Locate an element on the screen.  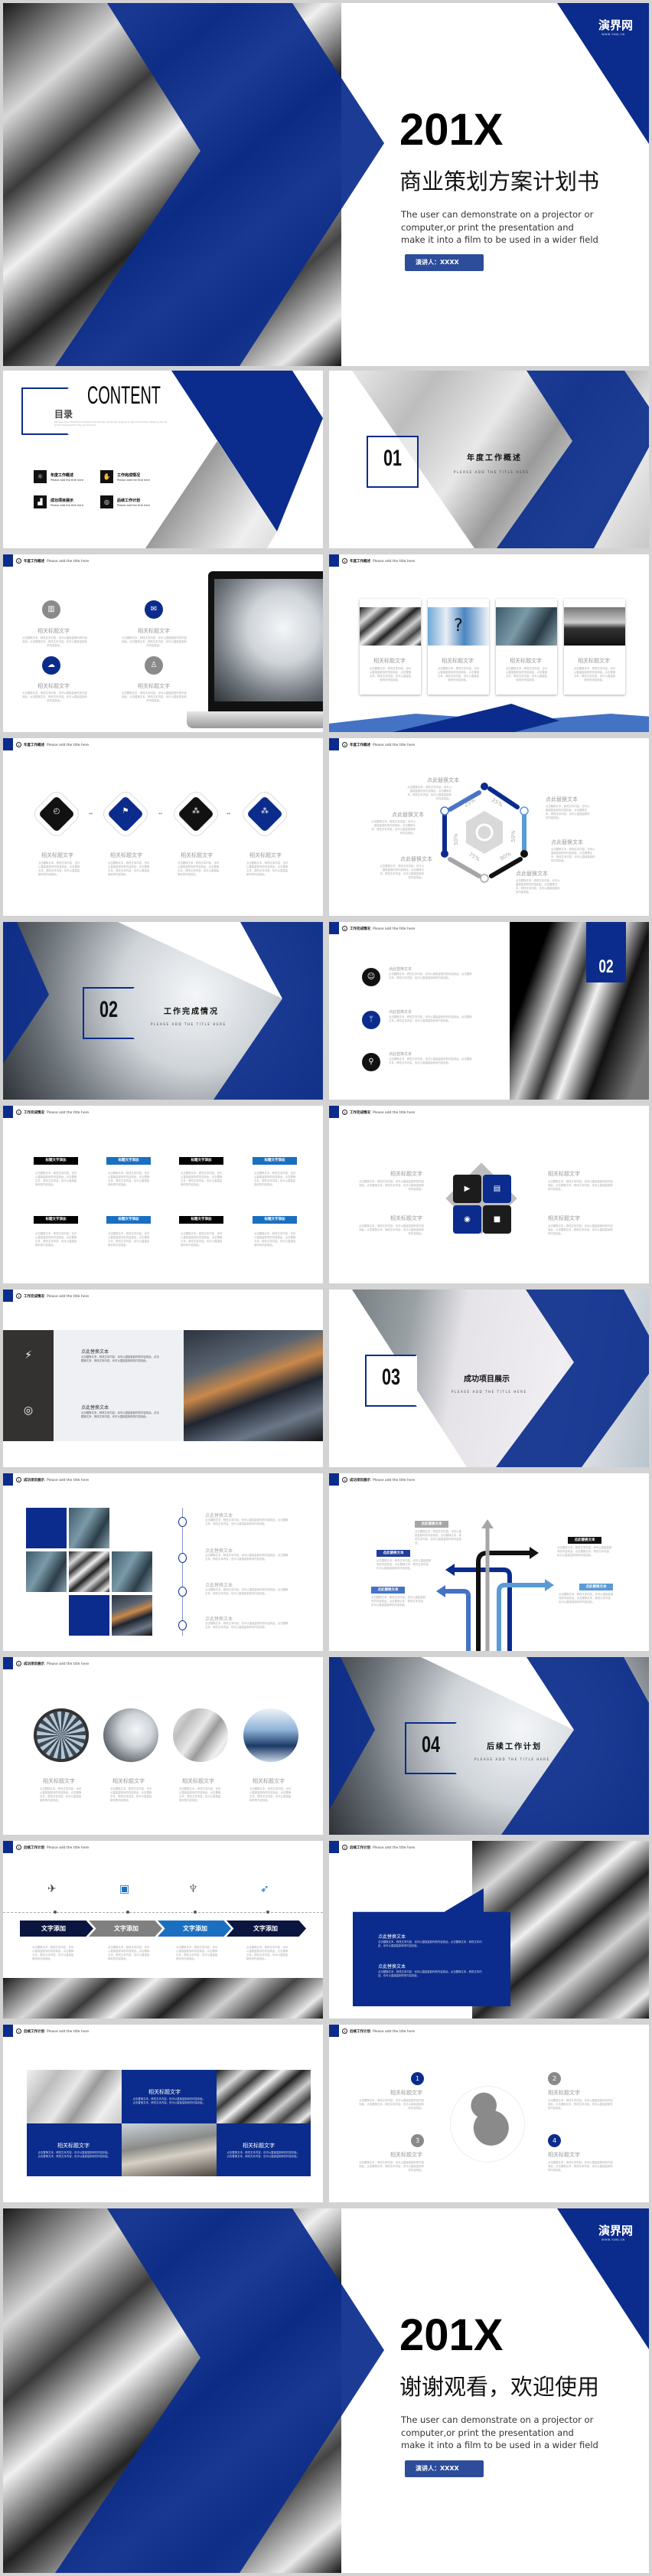
arrow-mid-blue is located at coordinates (457, 1620).